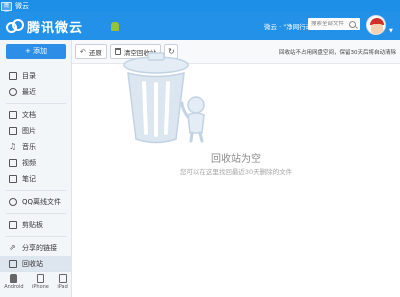 The image size is (400, 297). I want to click on device-bar: Android iPhone iPad, so click(36, 284).